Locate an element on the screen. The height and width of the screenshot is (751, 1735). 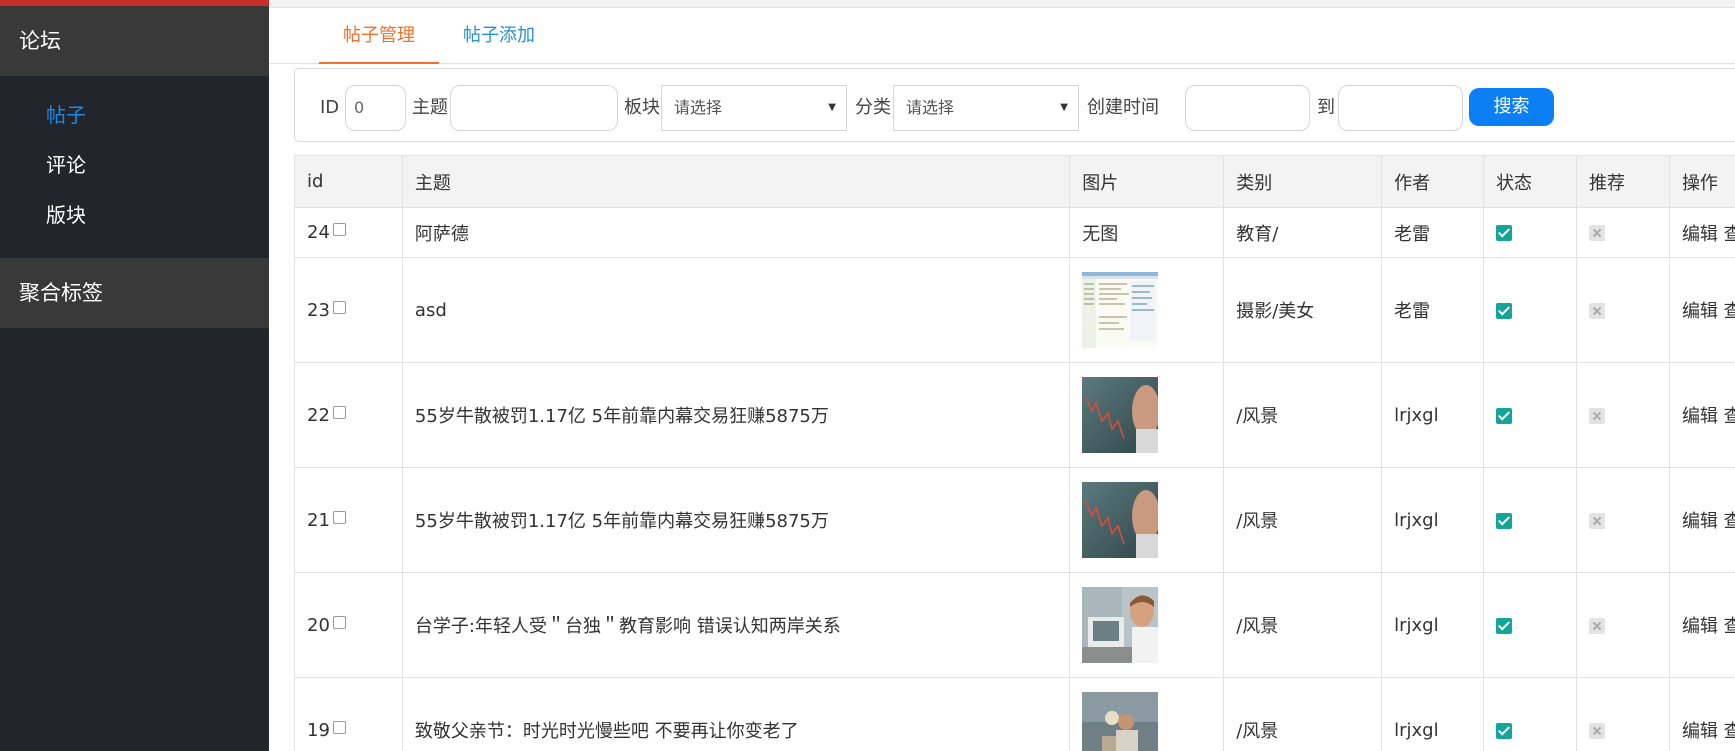
table-row: 24 阿萨德 无图 教育/ 老雷 编辑 查 is located at coordinates (1014, 232).